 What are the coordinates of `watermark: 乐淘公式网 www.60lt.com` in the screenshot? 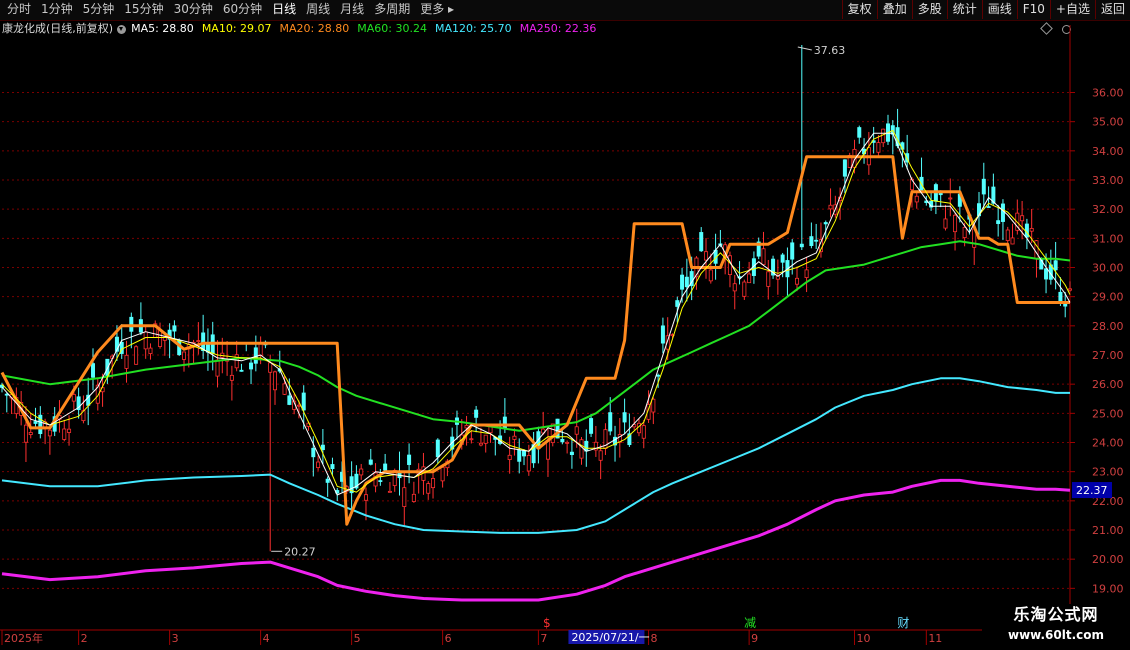 It's located at (1056, 627).